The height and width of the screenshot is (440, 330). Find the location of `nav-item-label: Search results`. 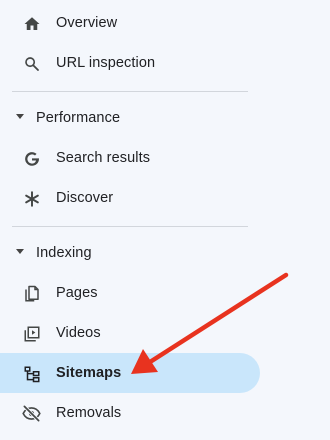

nav-item-label: Search results is located at coordinates (103, 158).